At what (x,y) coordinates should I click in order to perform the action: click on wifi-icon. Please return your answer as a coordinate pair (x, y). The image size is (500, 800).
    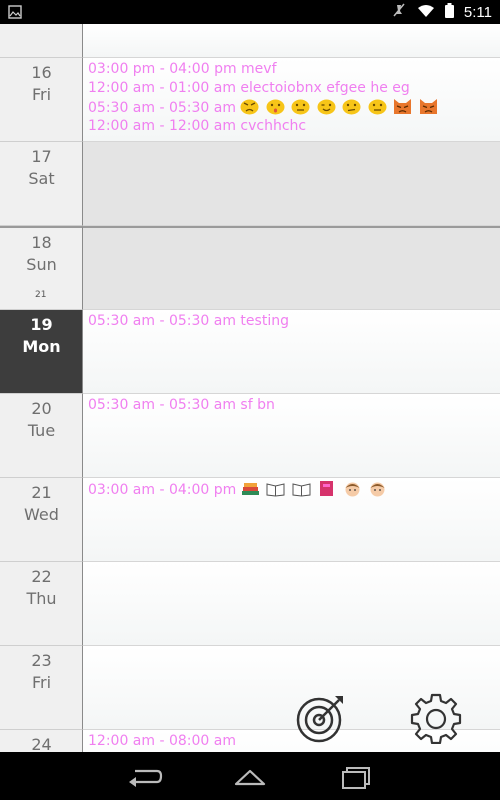
    Looking at the image, I should click on (426, 12).